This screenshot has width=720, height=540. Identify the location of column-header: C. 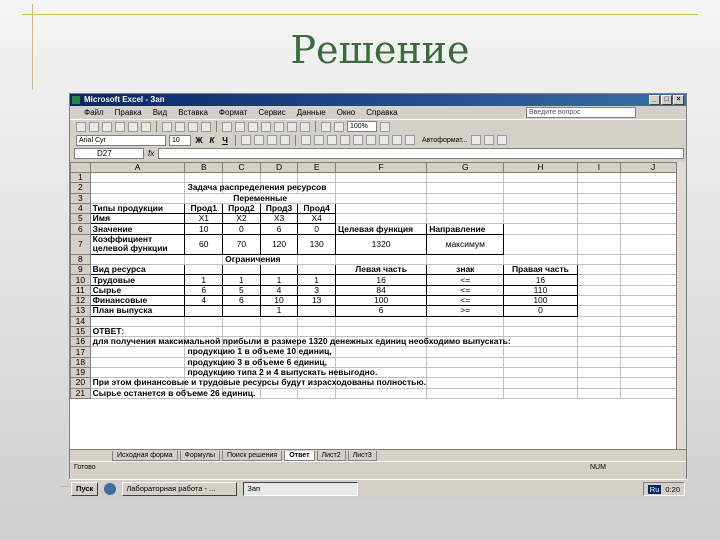
(241, 167).